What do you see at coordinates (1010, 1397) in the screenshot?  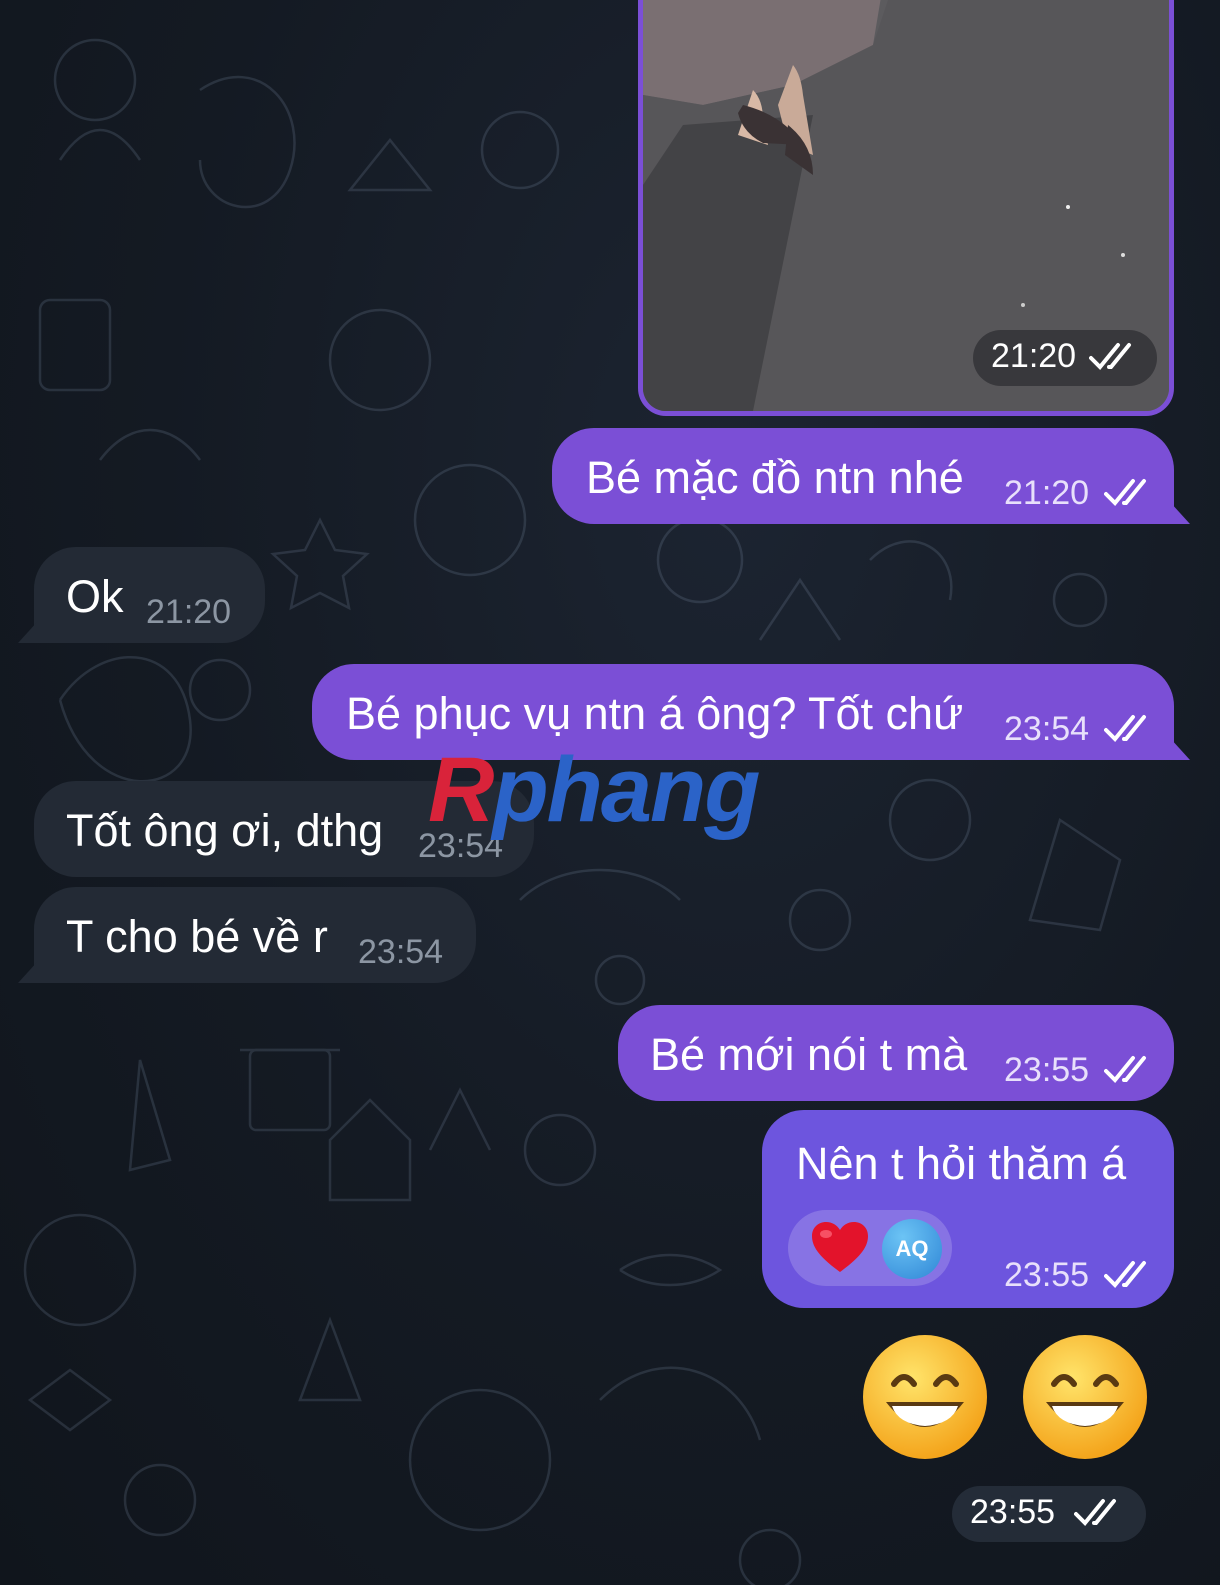 I see `emoji-message` at bounding box center [1010, 1397].